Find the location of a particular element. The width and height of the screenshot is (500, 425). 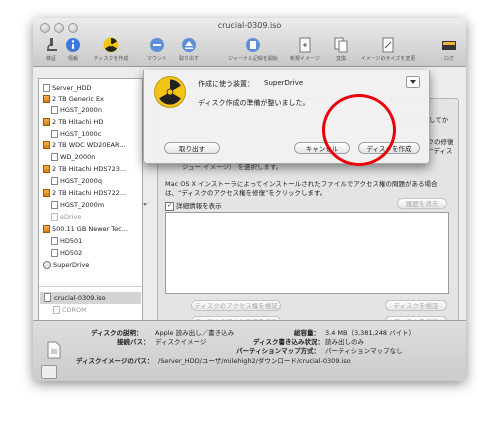

disk-image-file-icon is located at coordinates (54, 350).